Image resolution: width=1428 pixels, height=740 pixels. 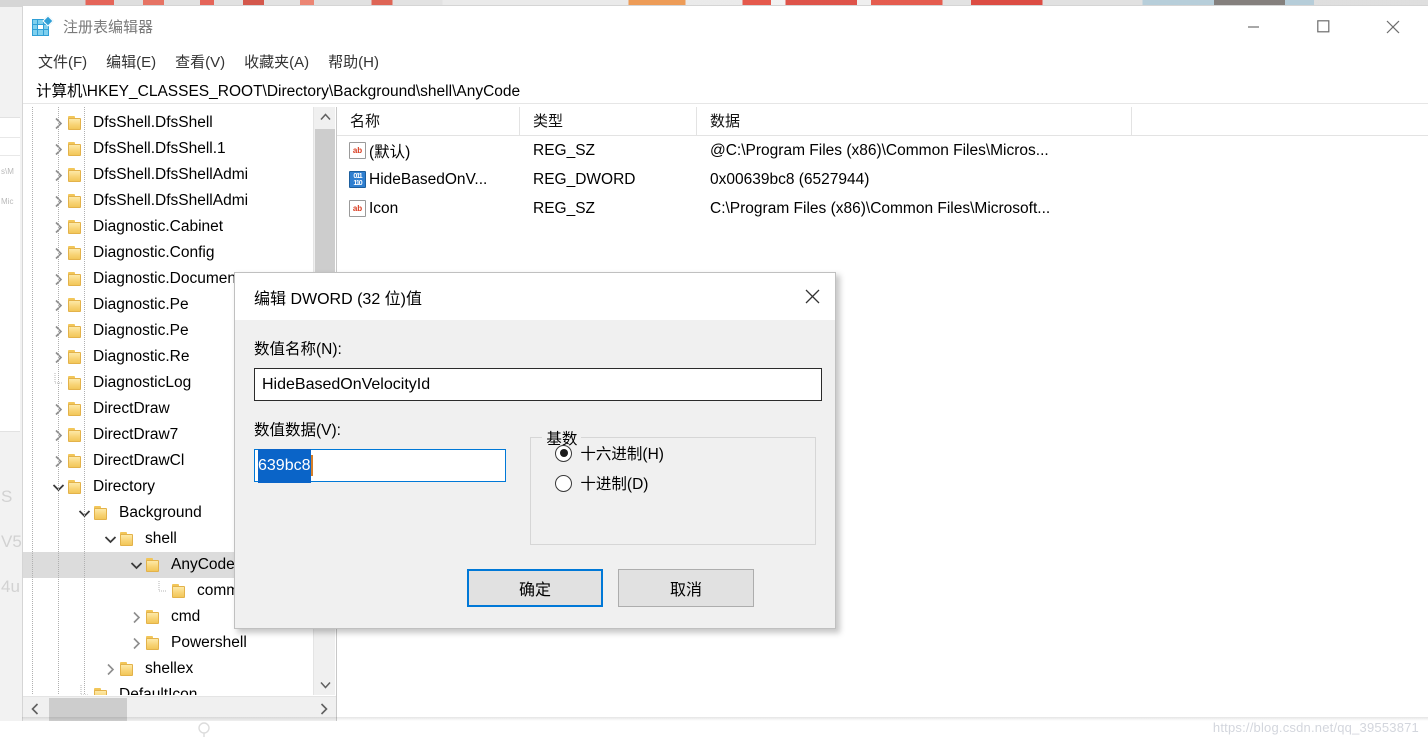 What do you see at coordinates (357, 179) in the screenshot?
I see `dword-value-icon: 011 110` at bounding box center [357, 179].